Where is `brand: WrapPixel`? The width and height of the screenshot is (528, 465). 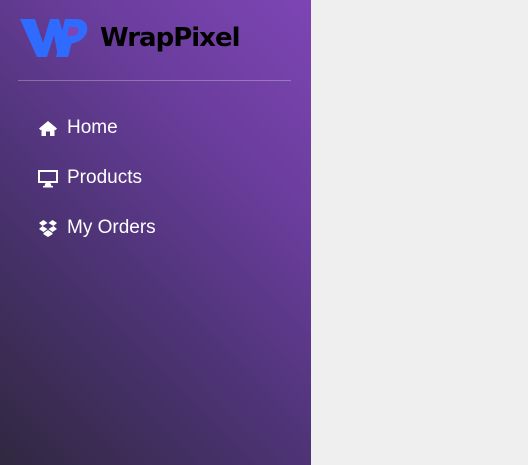 brand: WrapPixel is located at coordinates (130, 38).